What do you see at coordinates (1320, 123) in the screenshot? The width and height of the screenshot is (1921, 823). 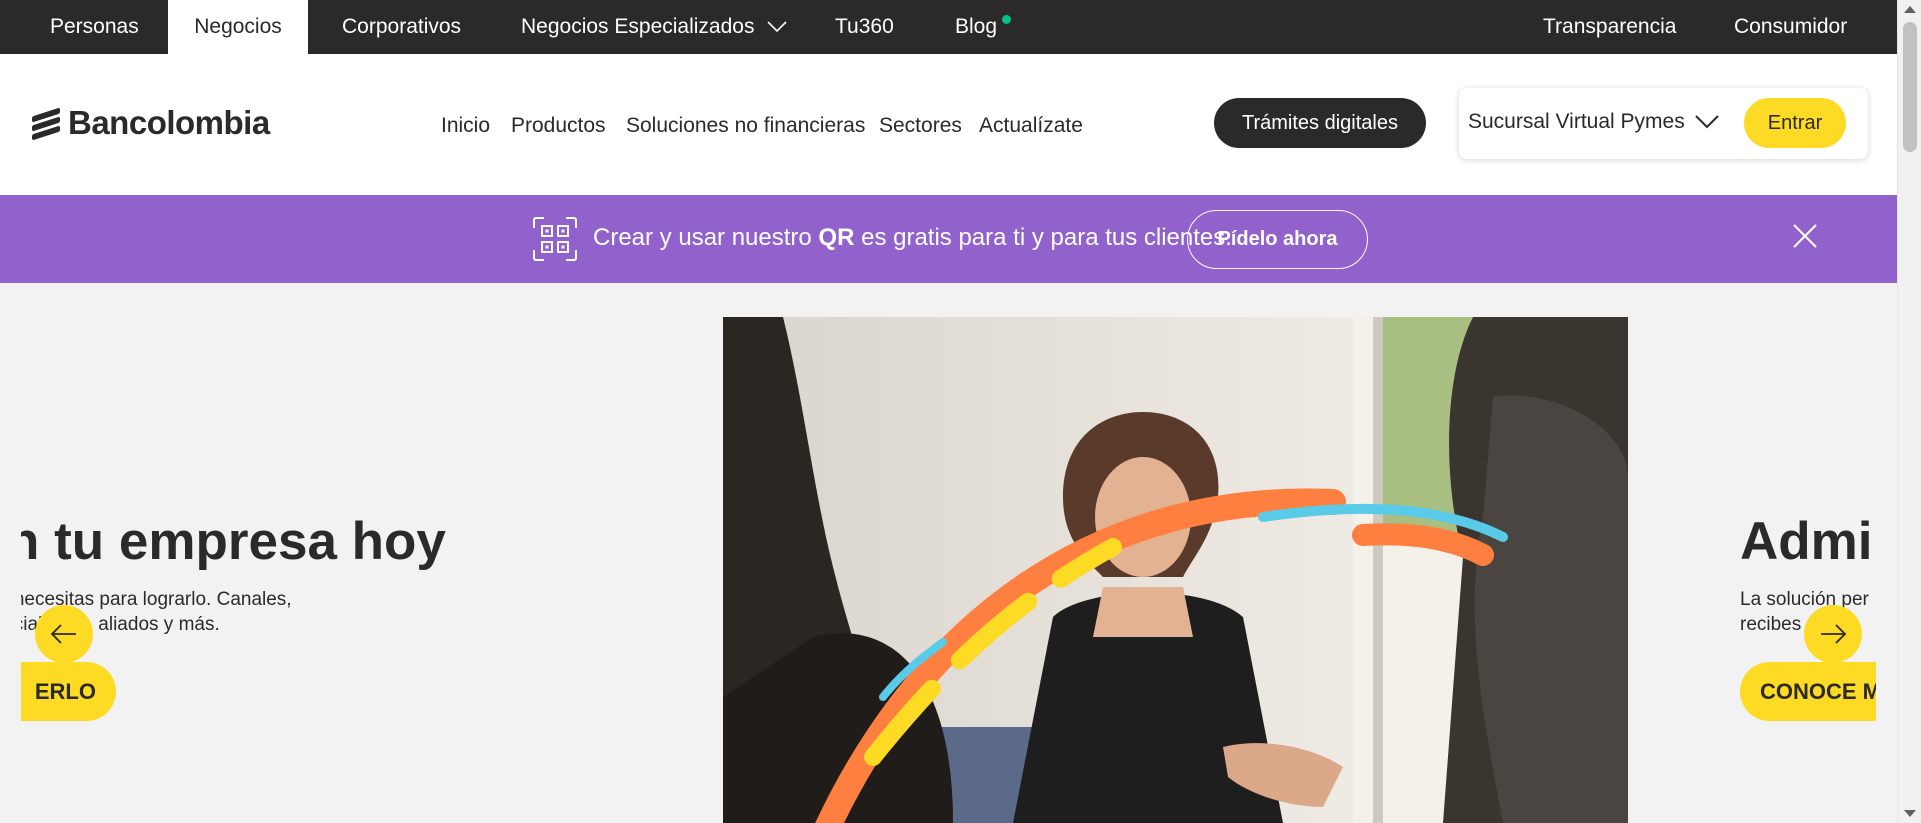 I see `tramites-digitales-button: Trámites digitales` at bounding box center [1320, 123].